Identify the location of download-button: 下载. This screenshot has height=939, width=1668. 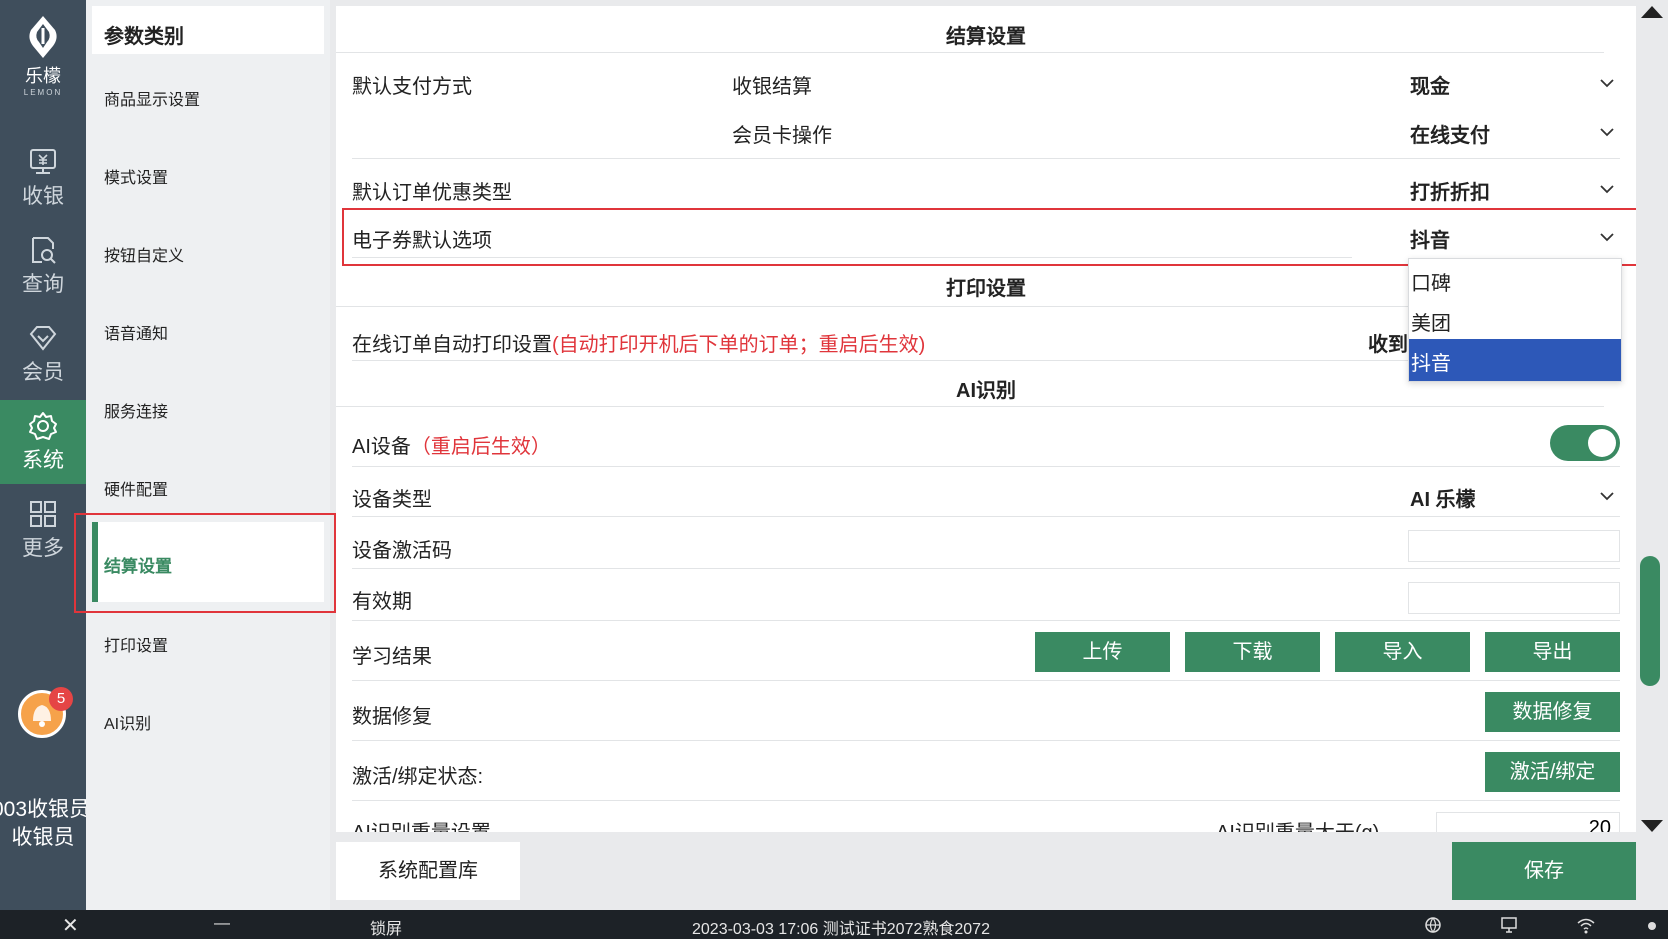
(1252, 652).